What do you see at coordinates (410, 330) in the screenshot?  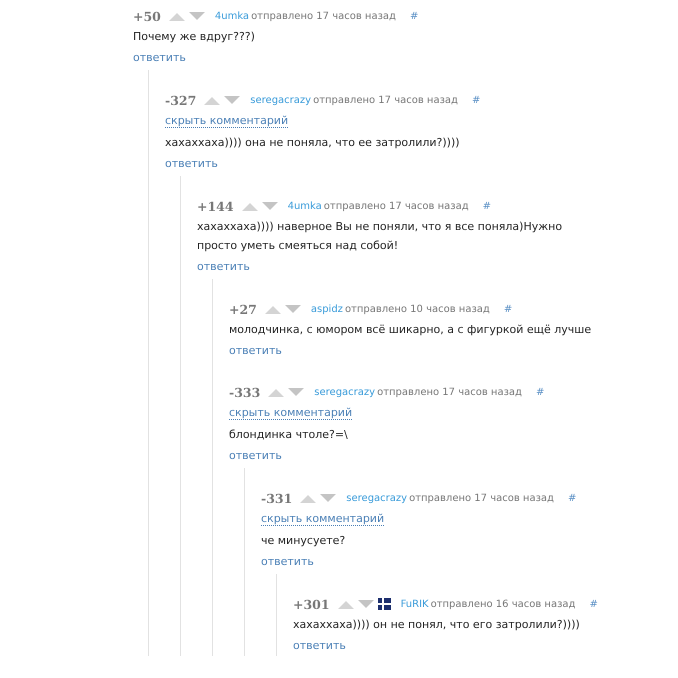 I see `comment-text: молодчинка, с юмором всё шикарно, а с фигуркой ещё лучше` at bounding box center [410, 330].